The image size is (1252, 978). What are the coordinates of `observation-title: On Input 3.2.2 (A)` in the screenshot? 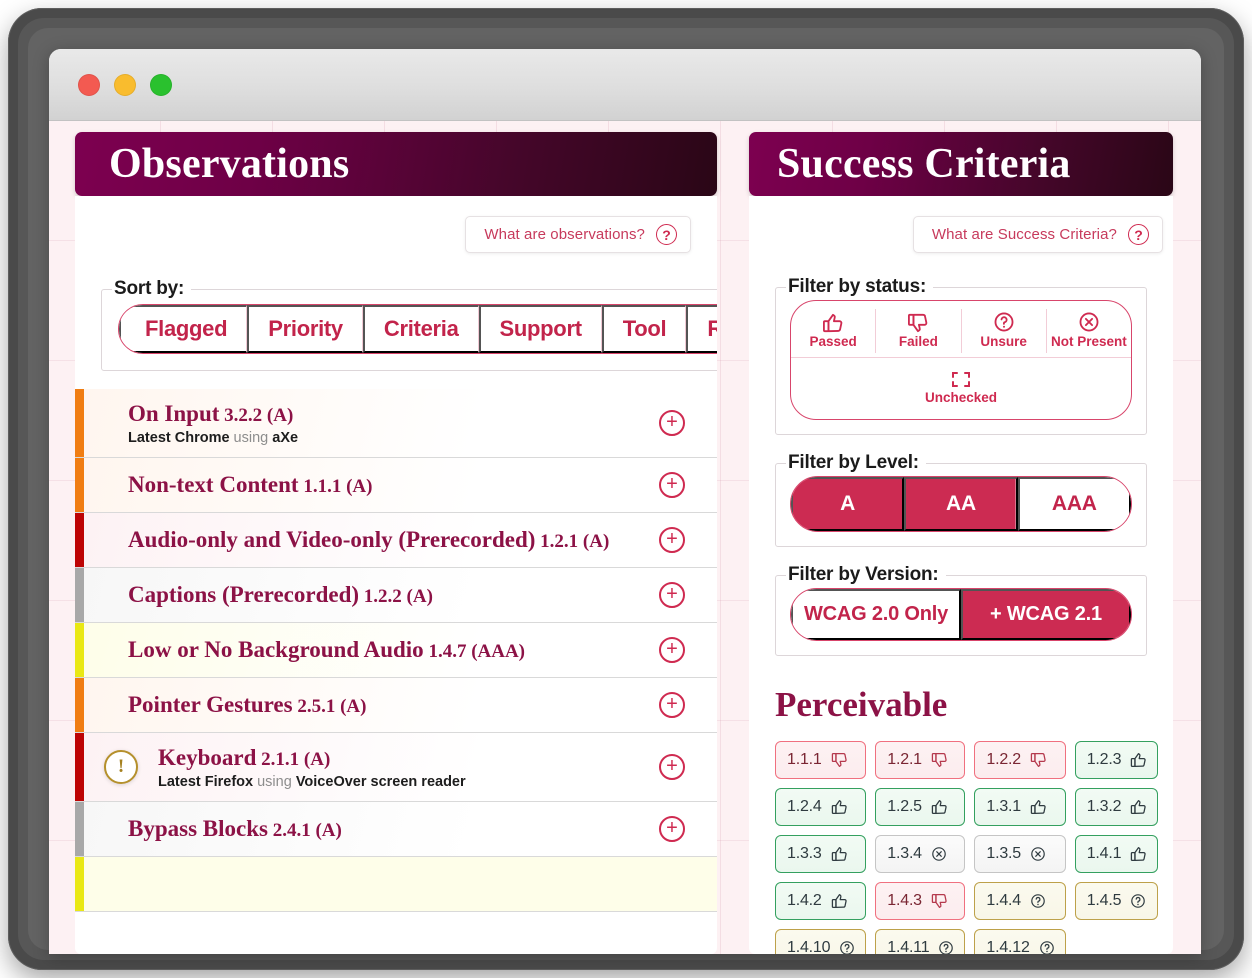 It's located at (386, 414).